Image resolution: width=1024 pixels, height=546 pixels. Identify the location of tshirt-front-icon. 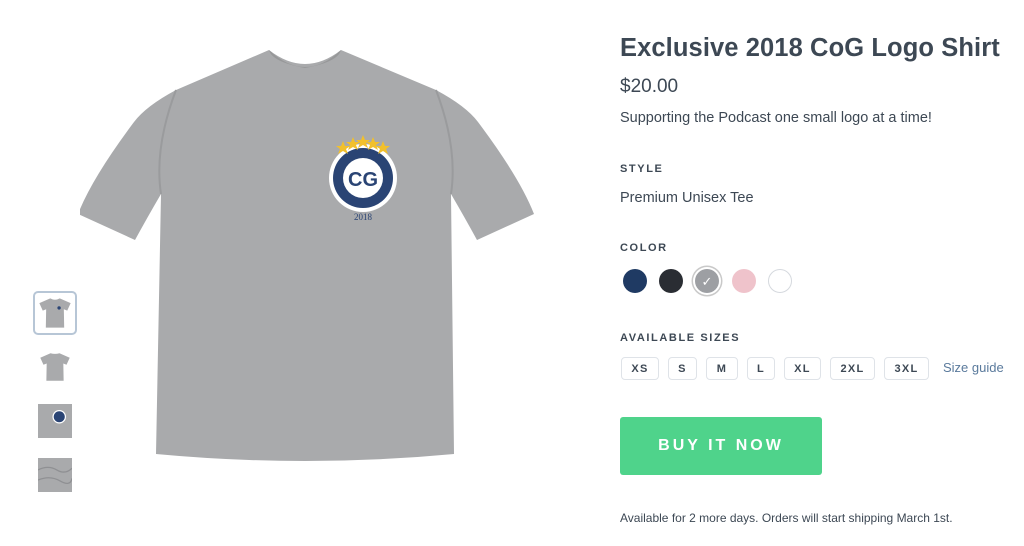
(55, 313).